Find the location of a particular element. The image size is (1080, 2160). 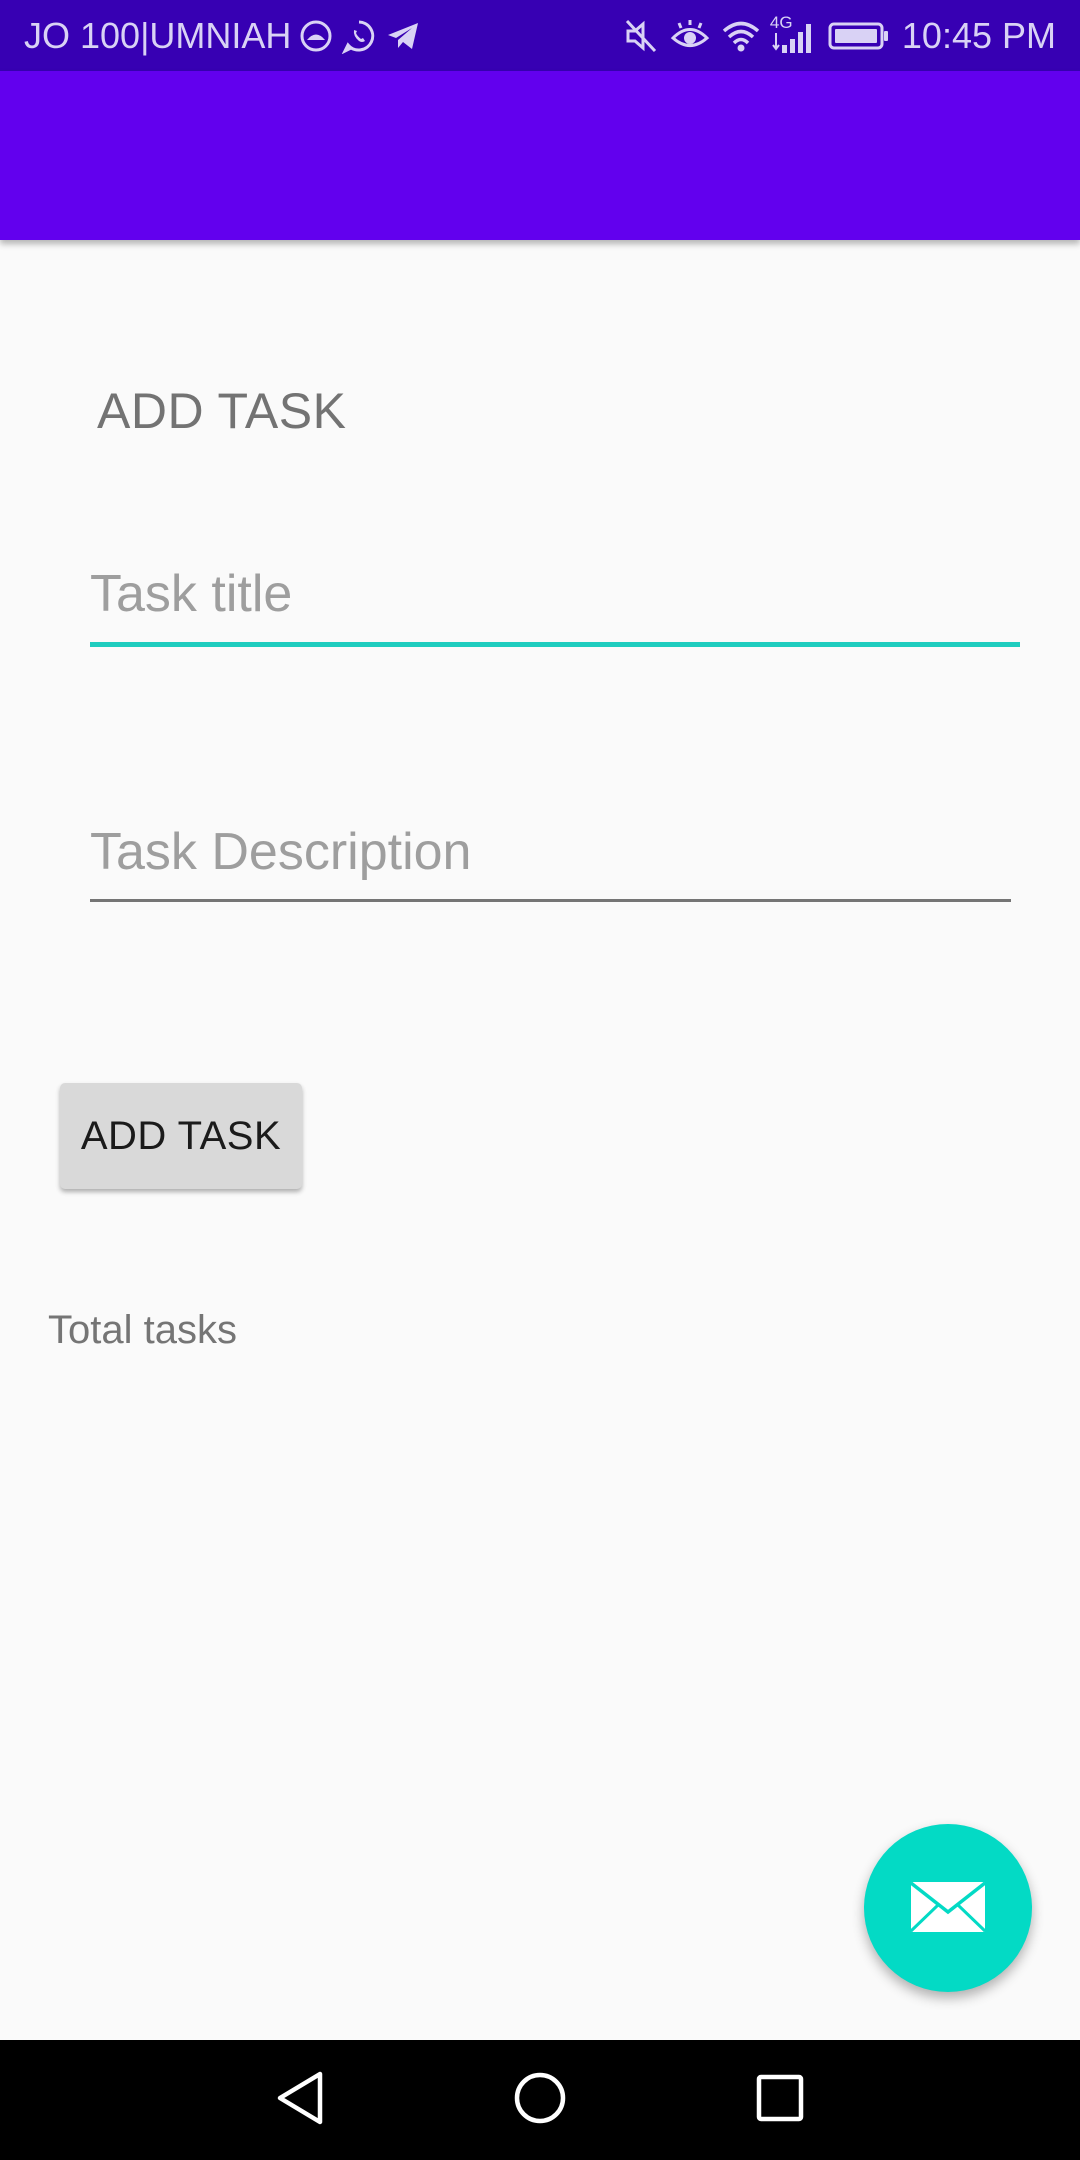

nav-back-button is located at coordinates (300, 2100).